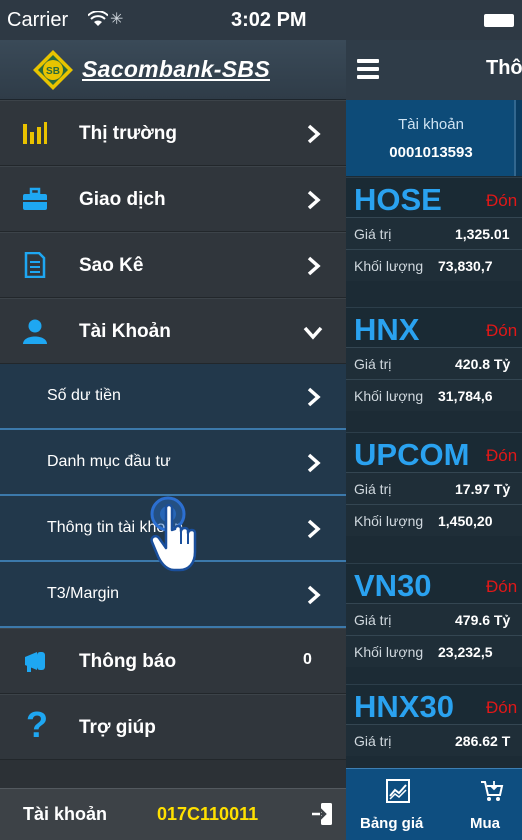 This screenshot has width=522, height=840. I want to click on svg-text: SB, so click(53, 71).